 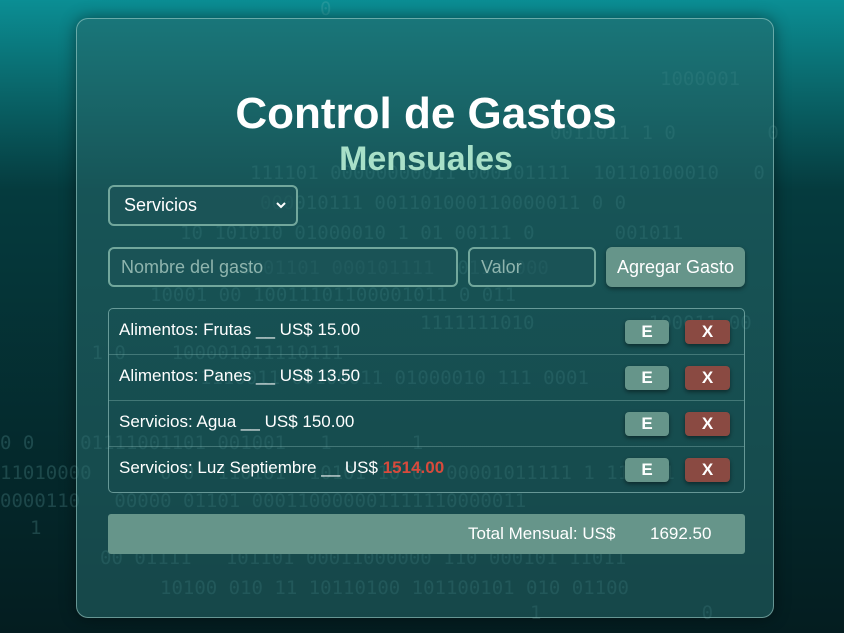 I want to click on expense-value-placeholder: Valor, so click(x=501, y=266).